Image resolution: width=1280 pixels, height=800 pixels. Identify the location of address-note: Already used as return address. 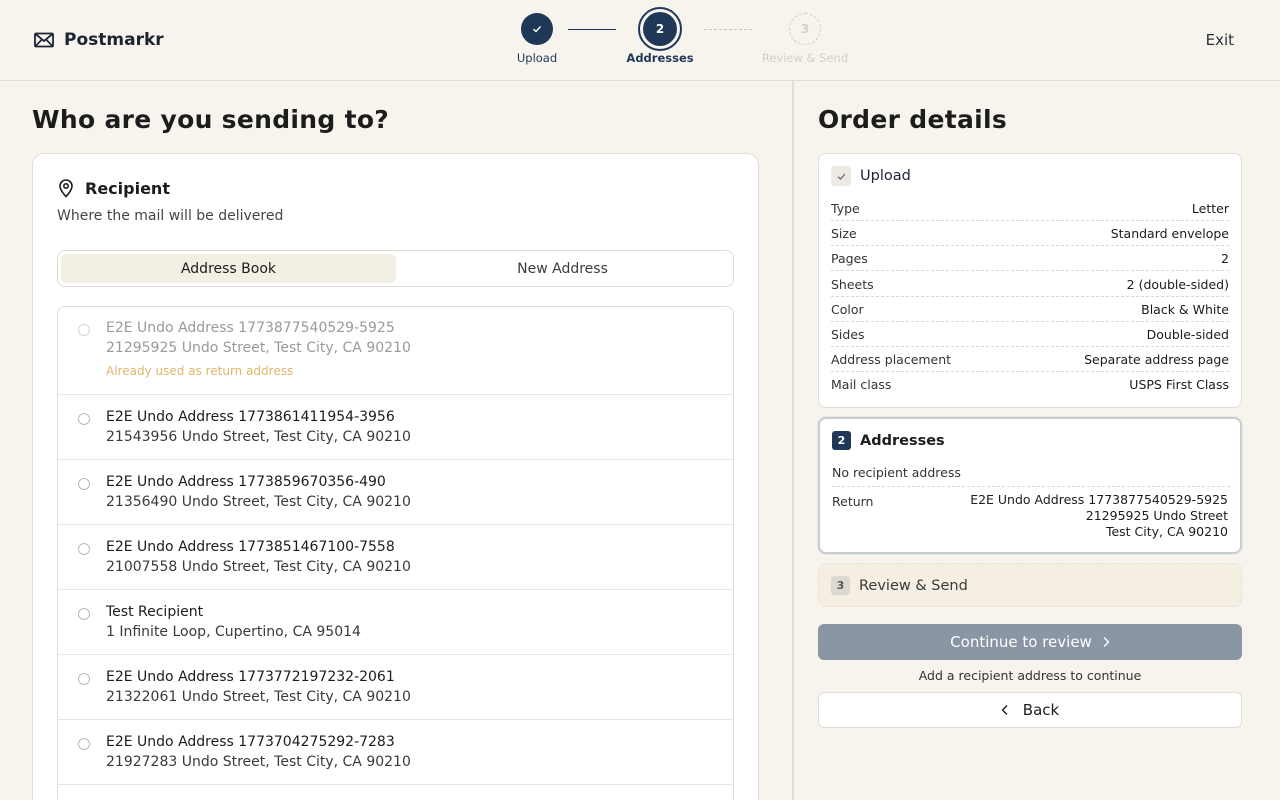
(200, 371).